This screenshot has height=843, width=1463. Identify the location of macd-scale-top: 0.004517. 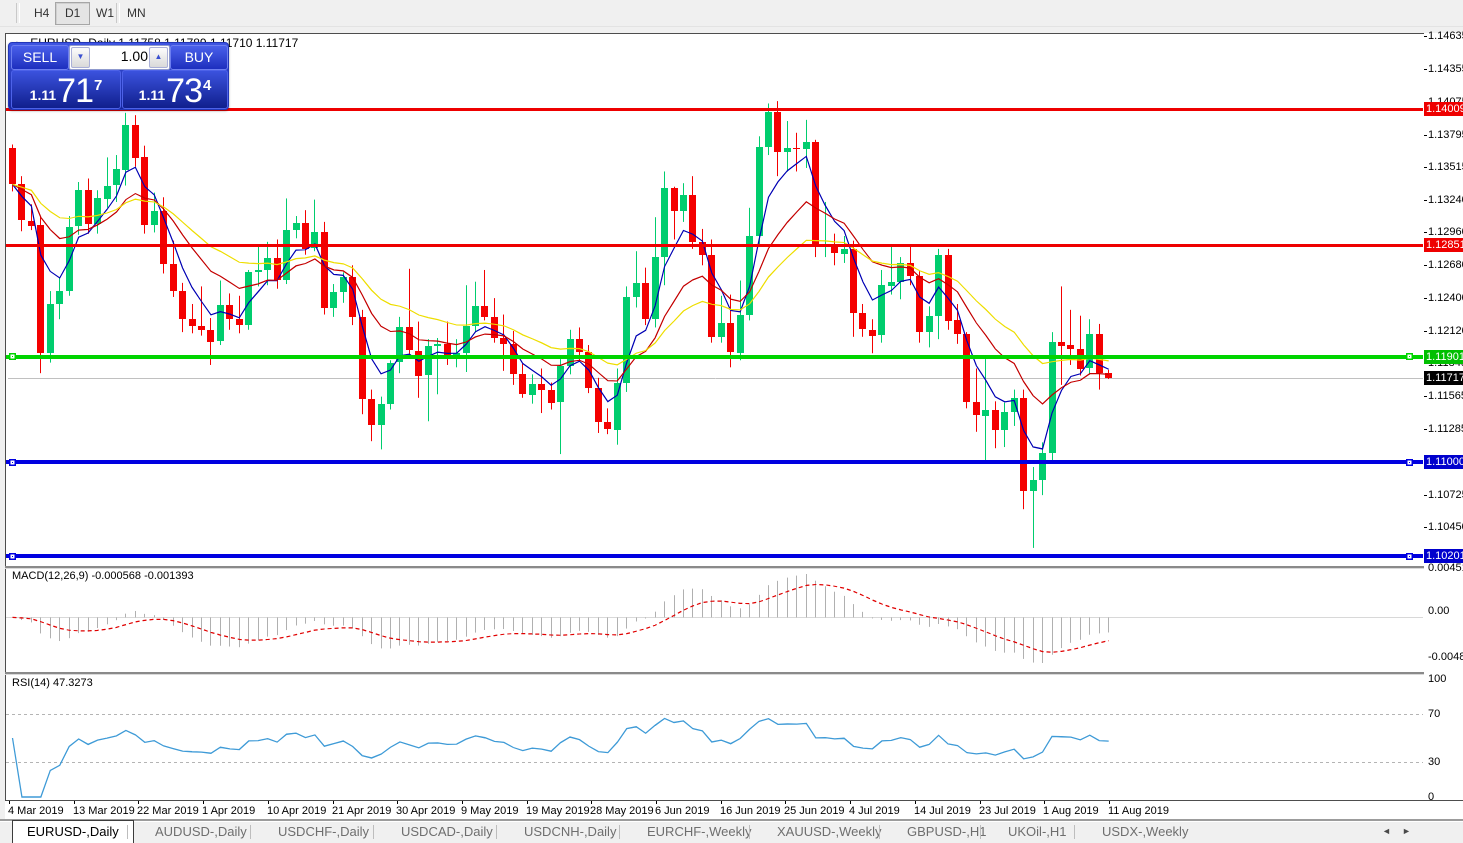
(1445, 568).